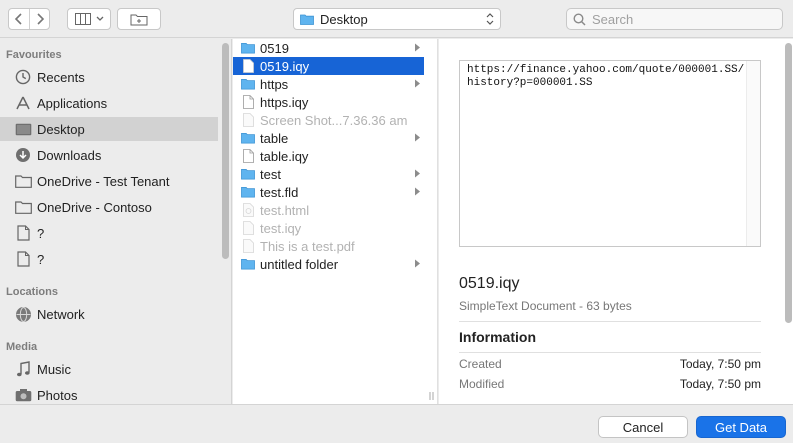 This screenshot has width=793, height=443. What do you see at coordinates (397, 19) in the screenshot?
I see `location-popup: Desktop` at bounding box center [397, 19].